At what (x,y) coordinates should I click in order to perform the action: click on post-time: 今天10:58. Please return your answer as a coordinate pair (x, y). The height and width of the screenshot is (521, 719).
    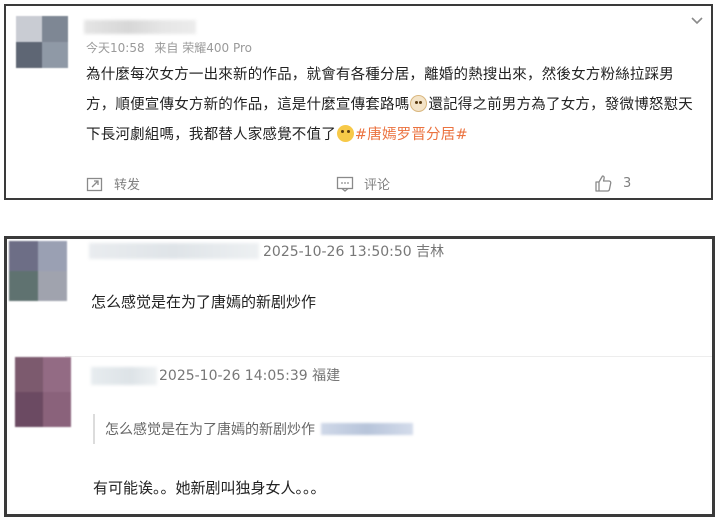
    Looking at the image, I should click on (115, 48).